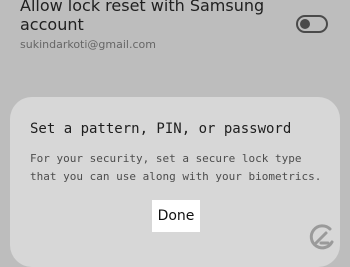  Describe the element at coordinates (88, 44) in the screenshot. I see `account-email: sukindarkoti@gmail.com` at that location.